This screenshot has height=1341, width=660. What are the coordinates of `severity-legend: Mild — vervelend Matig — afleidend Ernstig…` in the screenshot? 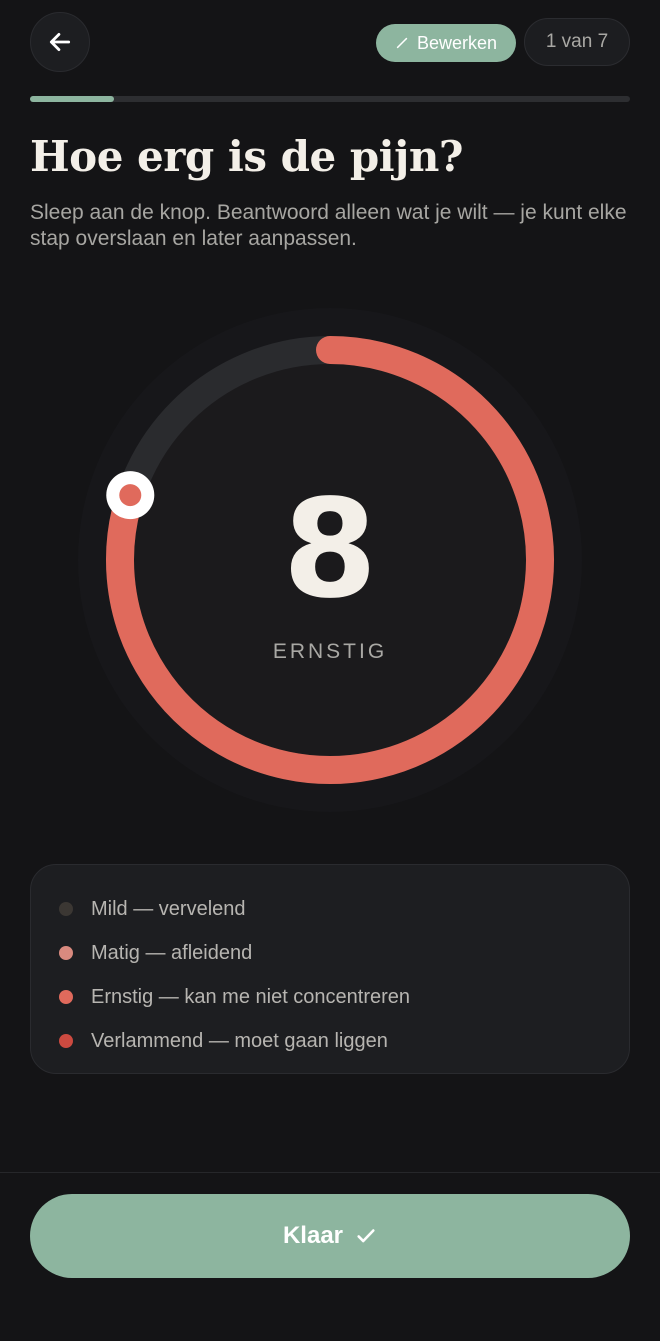 It's located at (330, 969).